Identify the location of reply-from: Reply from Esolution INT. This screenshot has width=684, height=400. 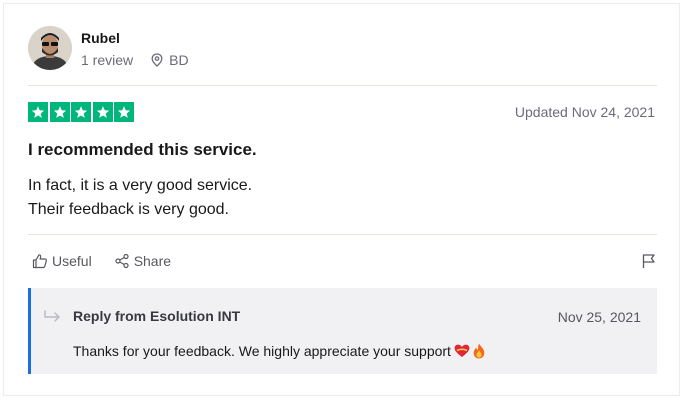
(157, 316).